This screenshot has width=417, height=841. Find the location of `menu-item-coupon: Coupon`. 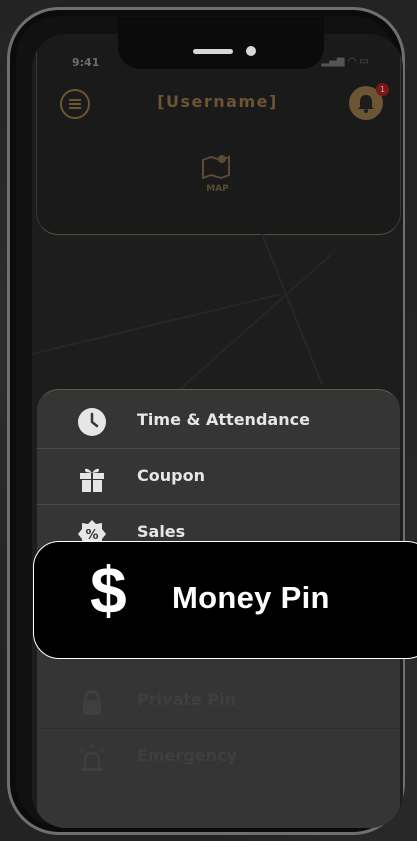

menu-item-coupon: Coupon is located at coordinates (218, 477).